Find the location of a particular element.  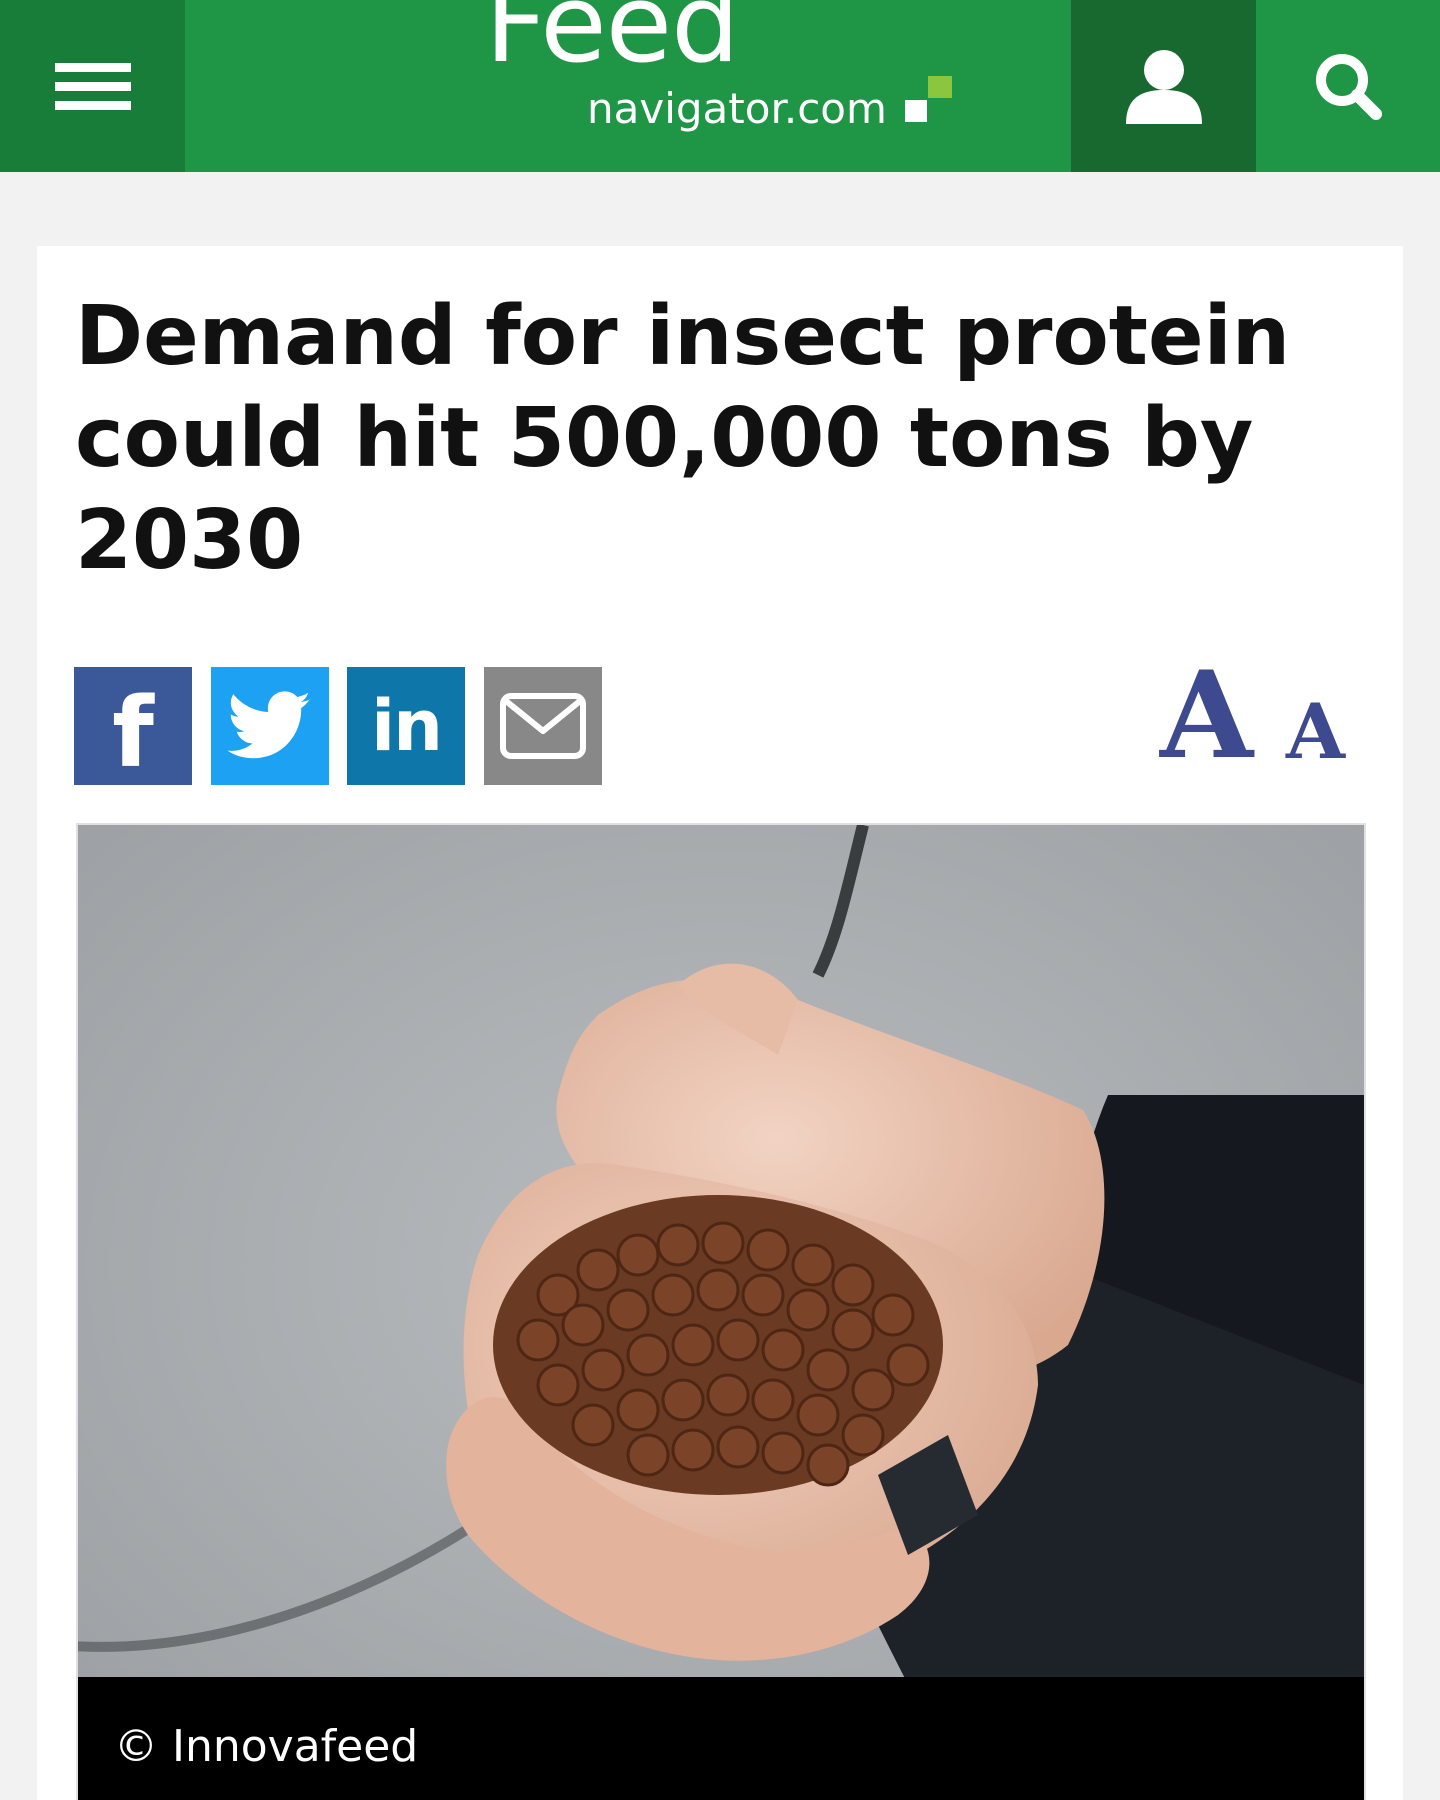

share-email-button is located at coordinates (543, 726).